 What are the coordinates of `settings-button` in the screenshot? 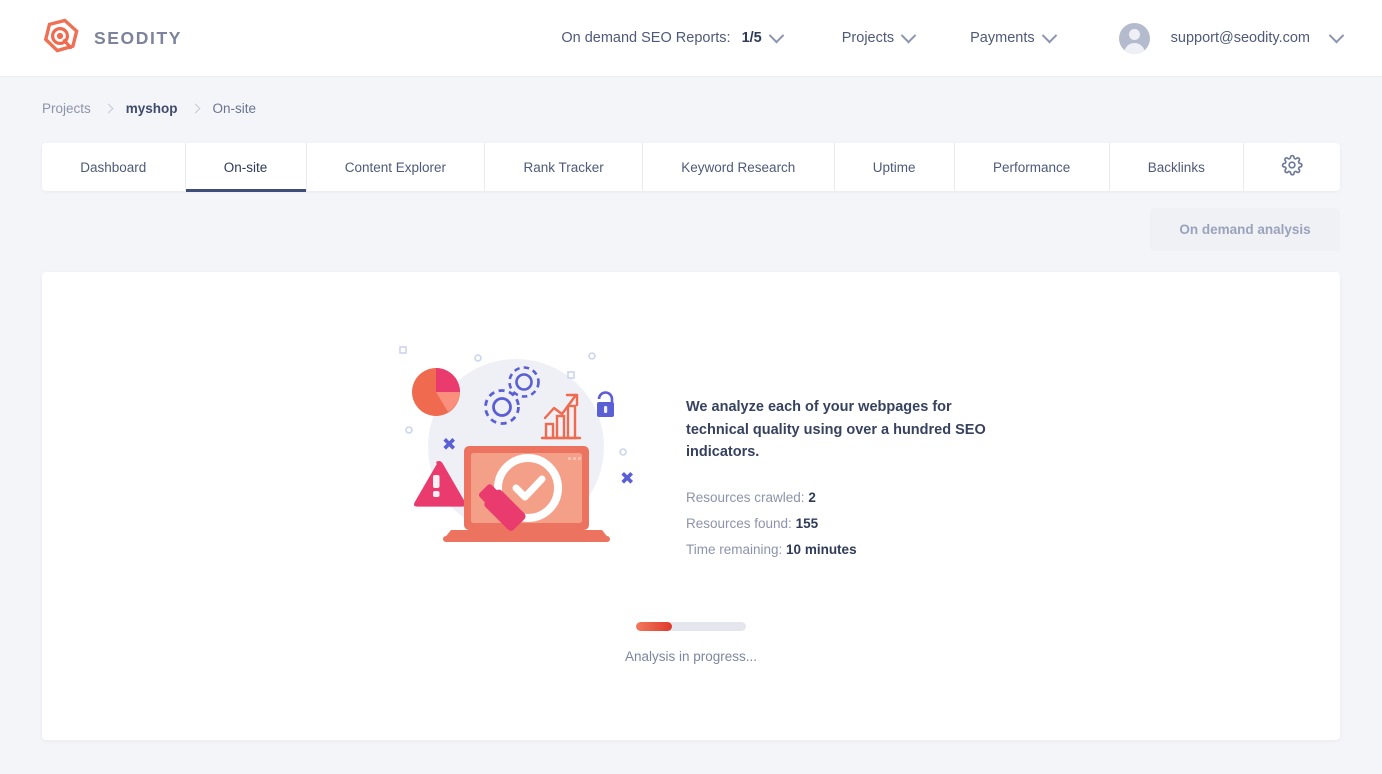 It's located at (1292, 167).